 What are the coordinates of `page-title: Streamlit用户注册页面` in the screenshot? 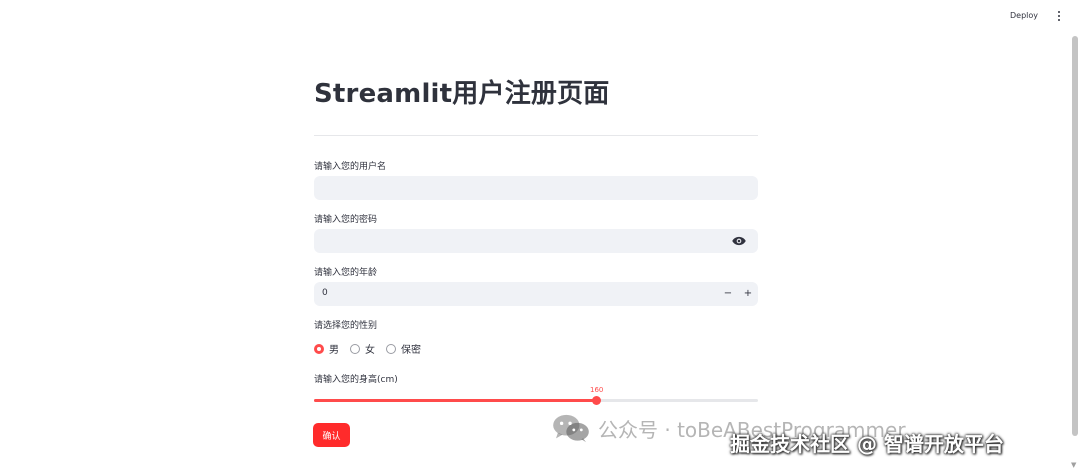 It's located at (462, 94).